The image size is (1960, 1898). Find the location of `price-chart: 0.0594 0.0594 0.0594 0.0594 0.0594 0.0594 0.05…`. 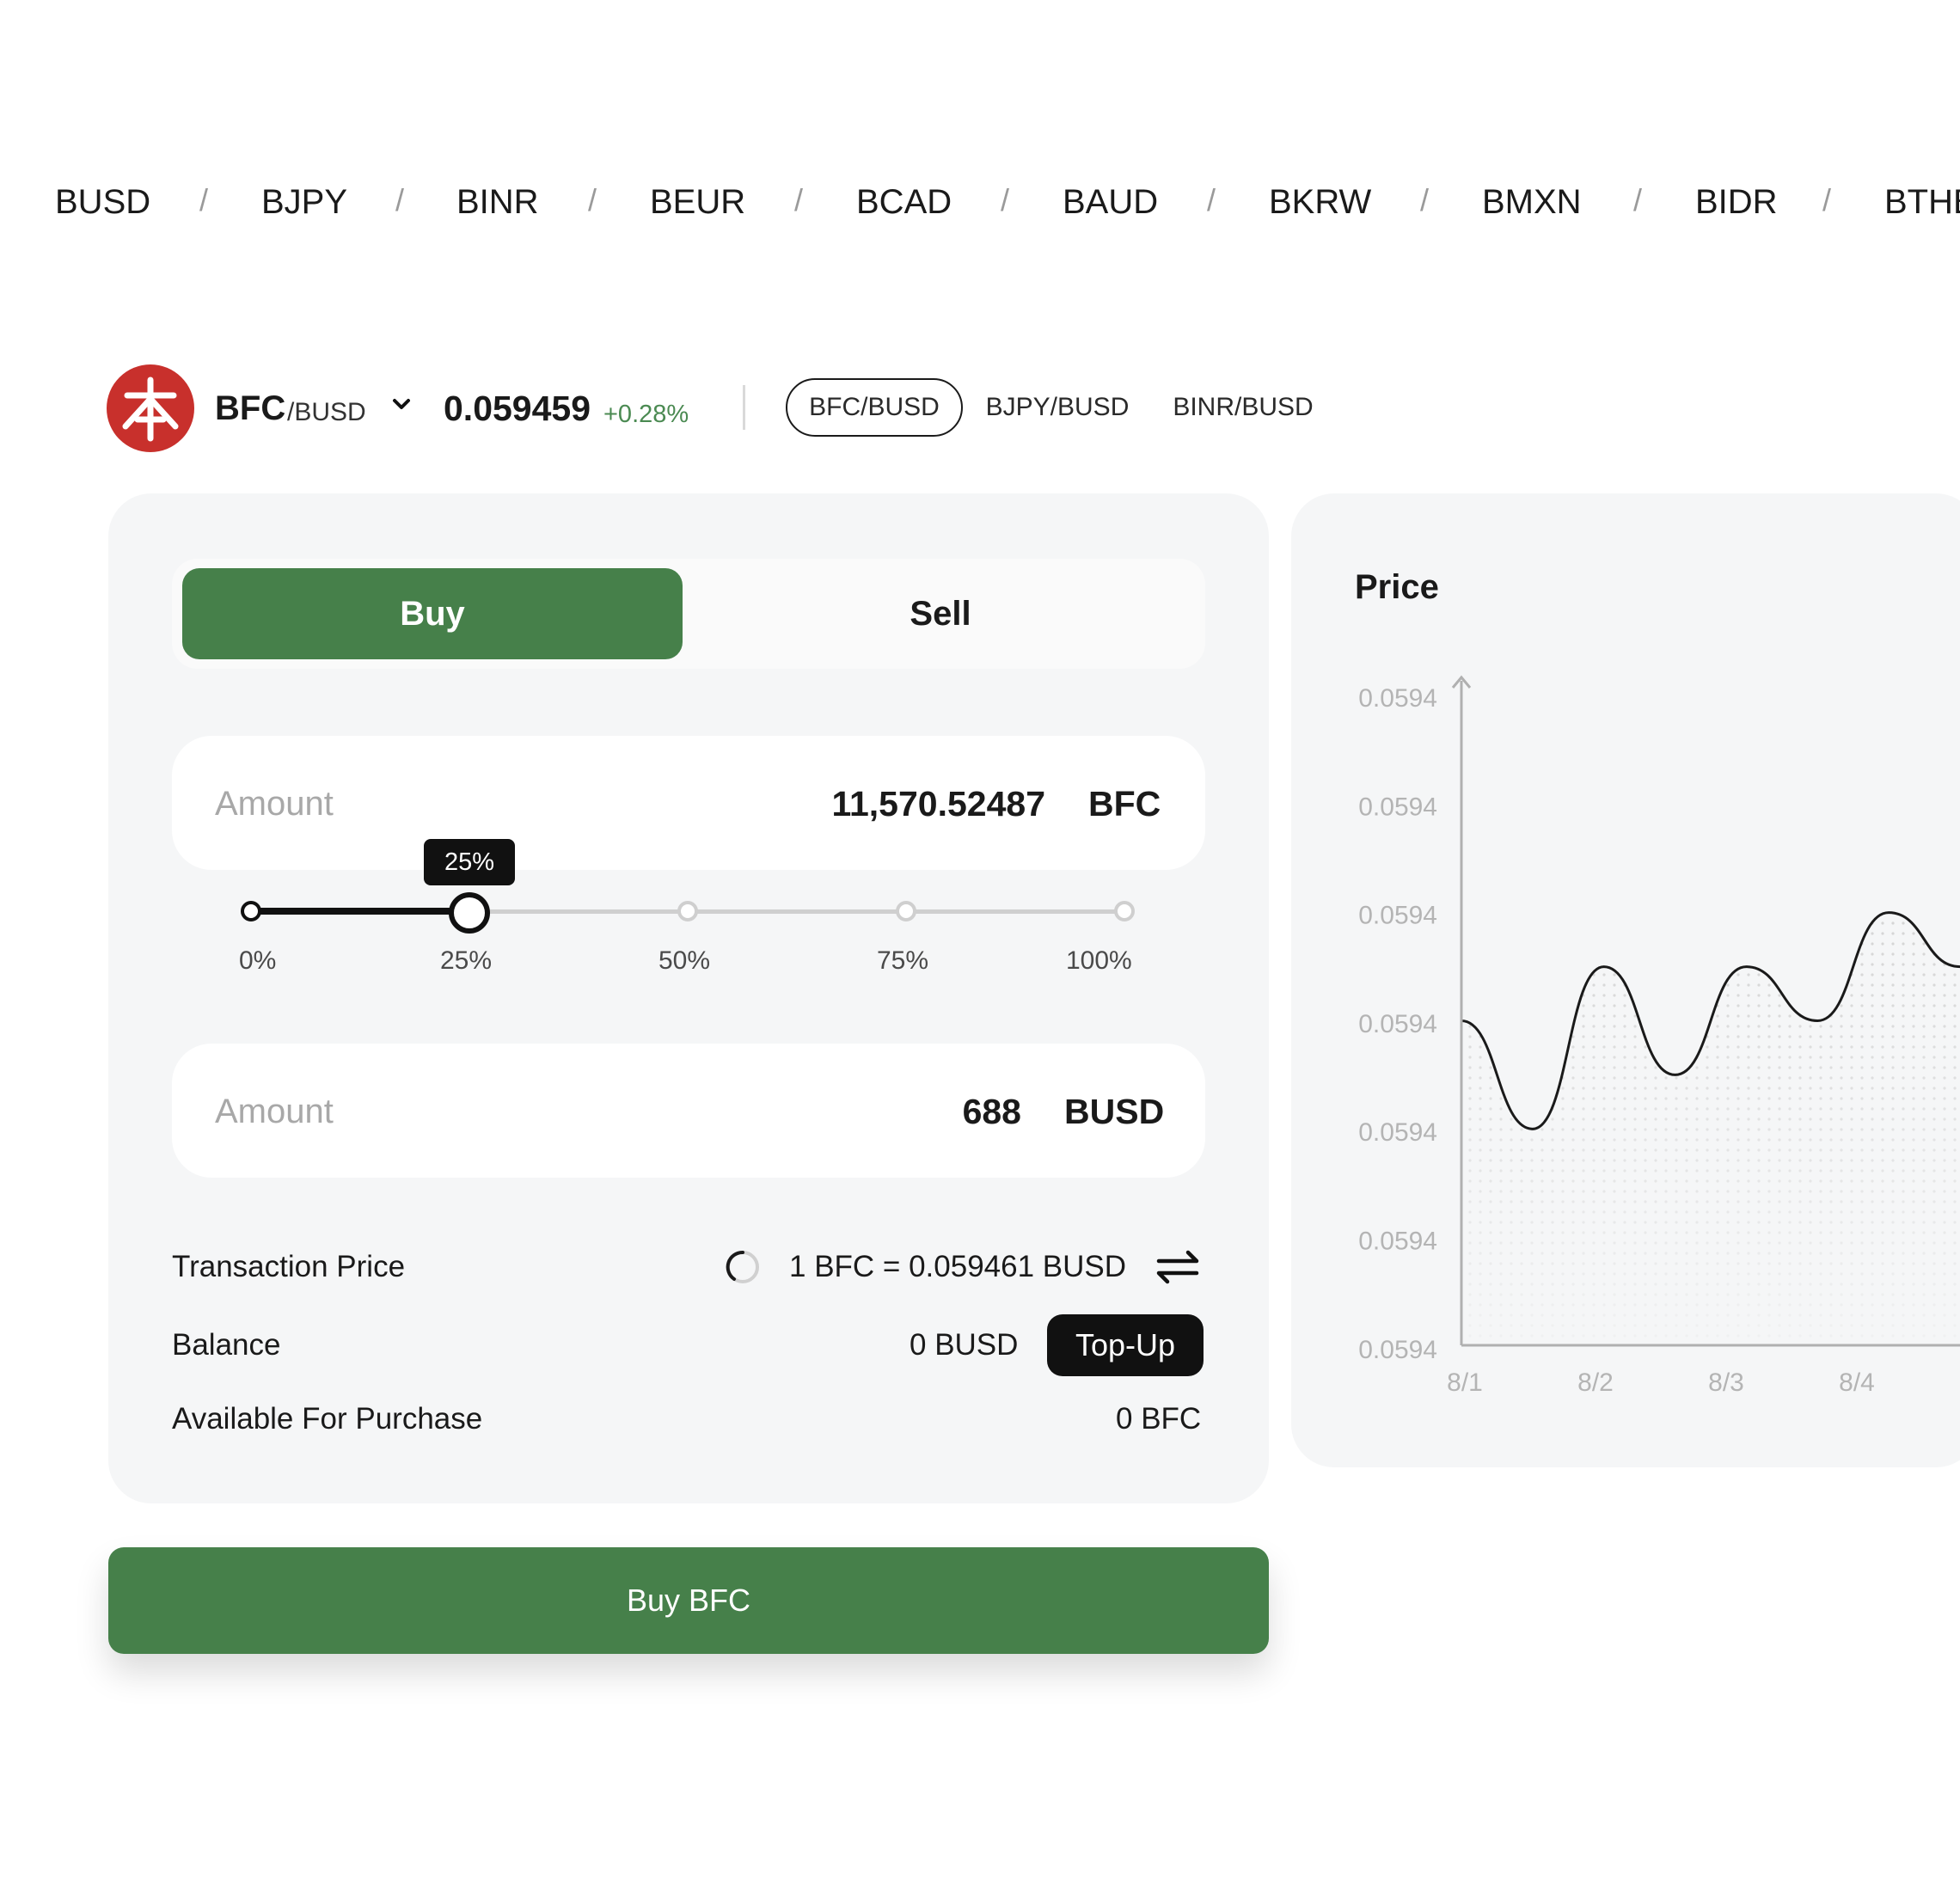

price-chart: 0.0594 0.0594 0.0594 0.0594 0.0594 0.0594 0.05… is located at coordinates (1659, 1036).